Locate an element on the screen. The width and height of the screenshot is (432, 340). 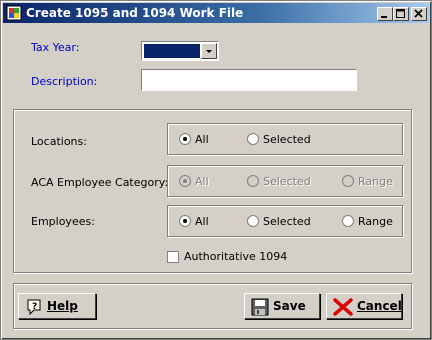
employees-range-label: Range is located at coordinates (375, 221).